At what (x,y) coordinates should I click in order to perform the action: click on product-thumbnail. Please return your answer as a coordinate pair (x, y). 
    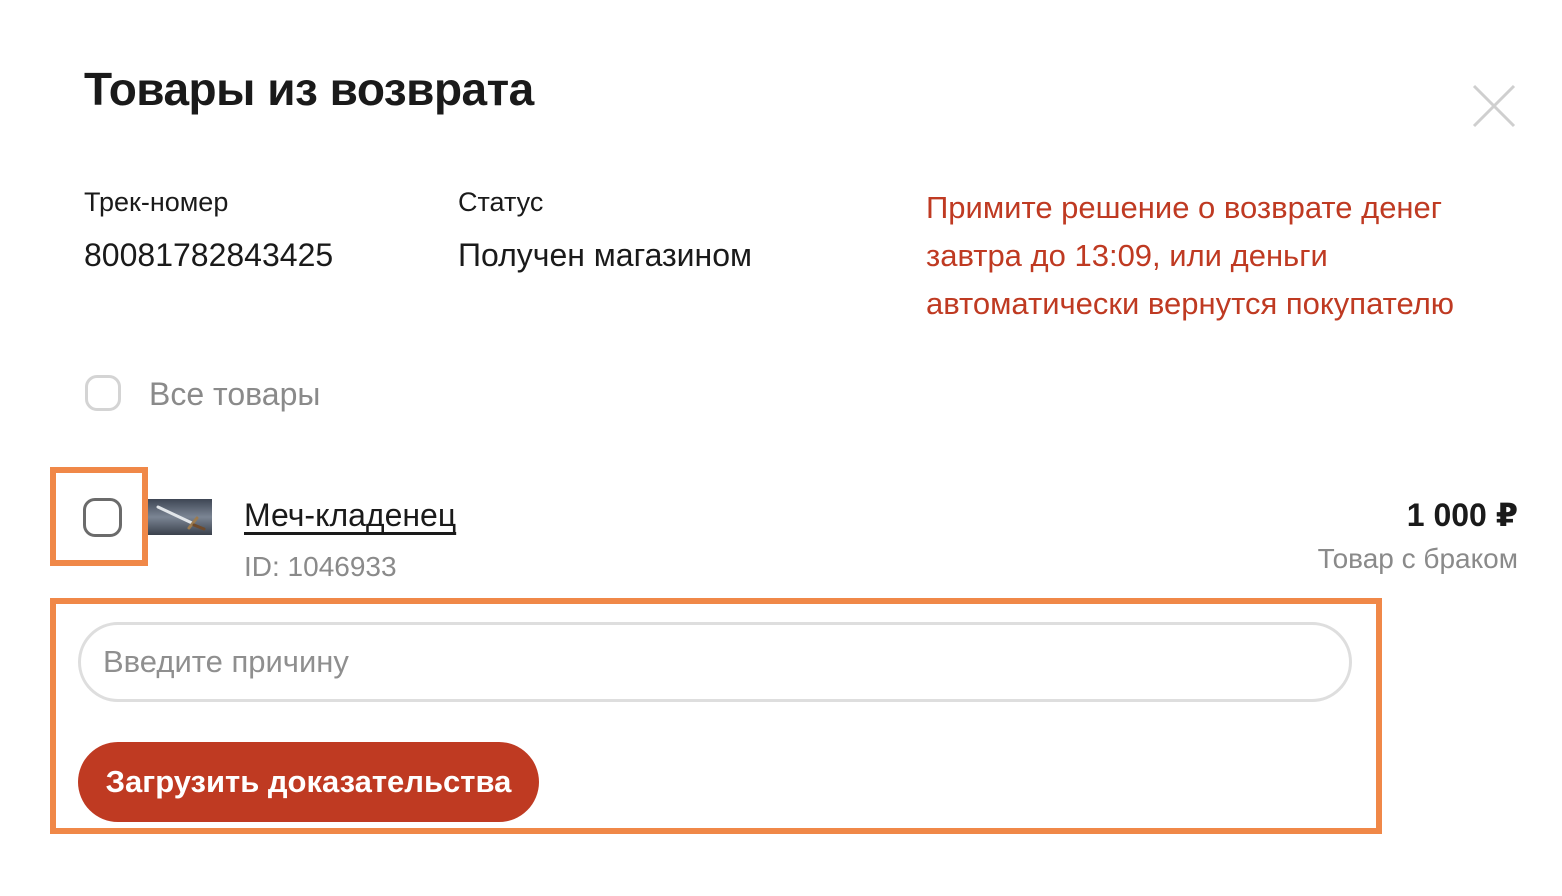
    Looking at the image, I should click on (180, 517).